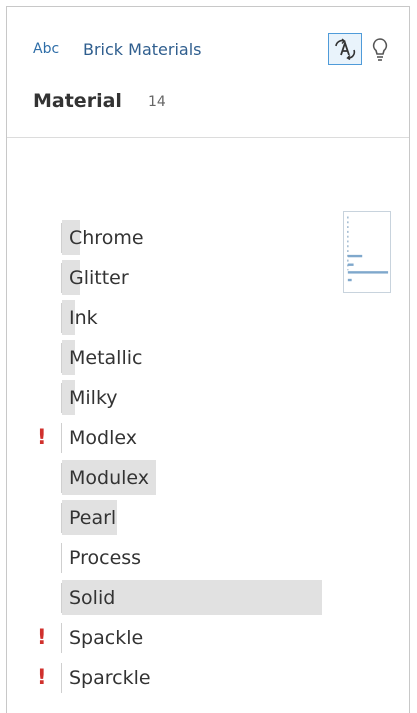  What do you see at coordinates (208, 679) in the screenshot?
I see `value-row-sparckle: ! Sparckle` at bounding box center [208, 679].